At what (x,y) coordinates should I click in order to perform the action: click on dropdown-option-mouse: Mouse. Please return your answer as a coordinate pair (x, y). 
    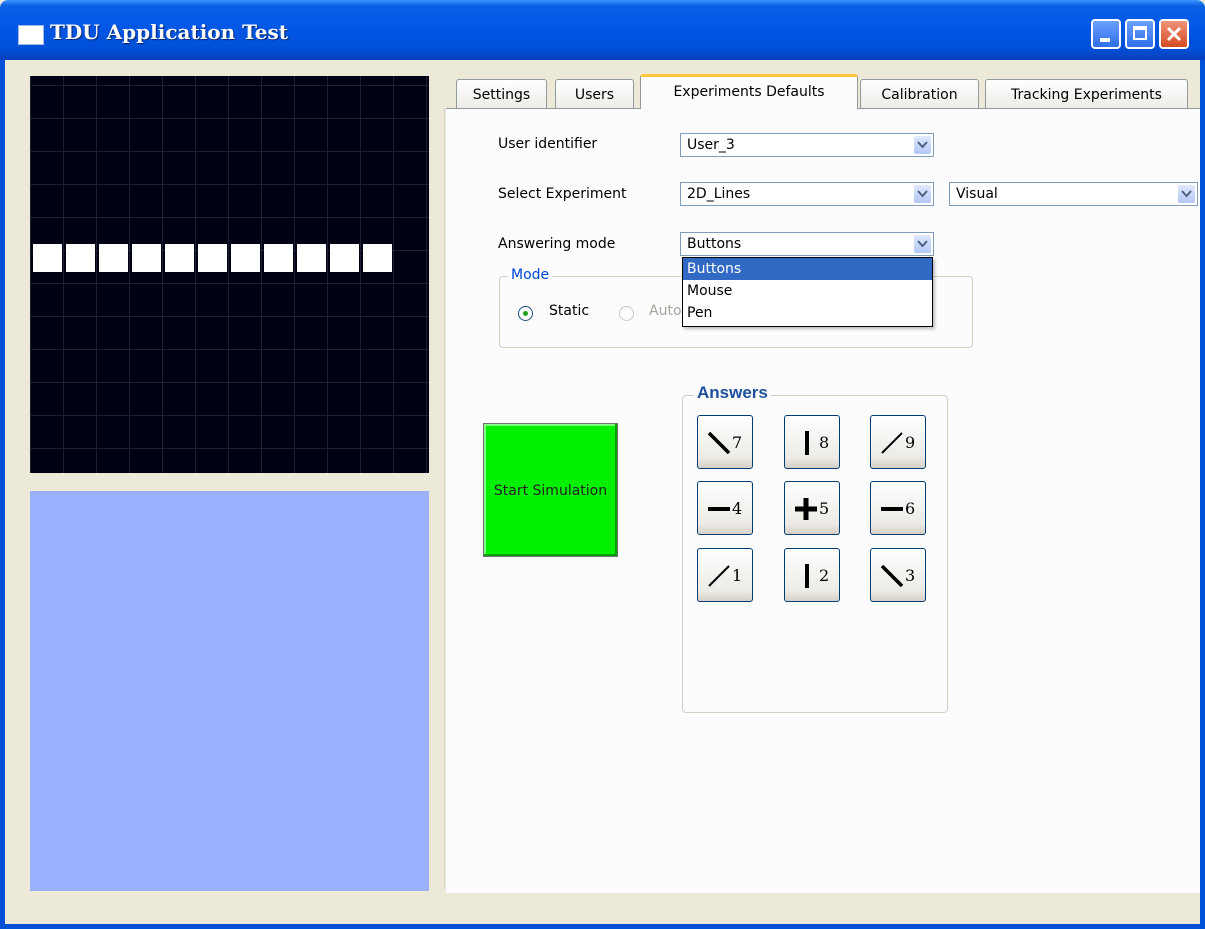
    Looking at the image, I should click on (807, 291).